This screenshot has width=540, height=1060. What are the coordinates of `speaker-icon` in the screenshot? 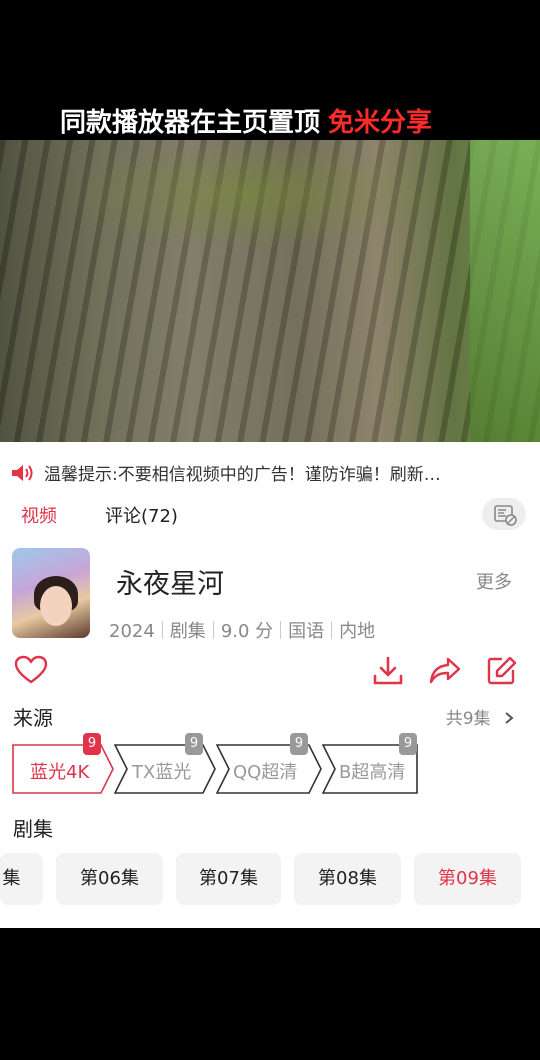 It's located at (22, 473).